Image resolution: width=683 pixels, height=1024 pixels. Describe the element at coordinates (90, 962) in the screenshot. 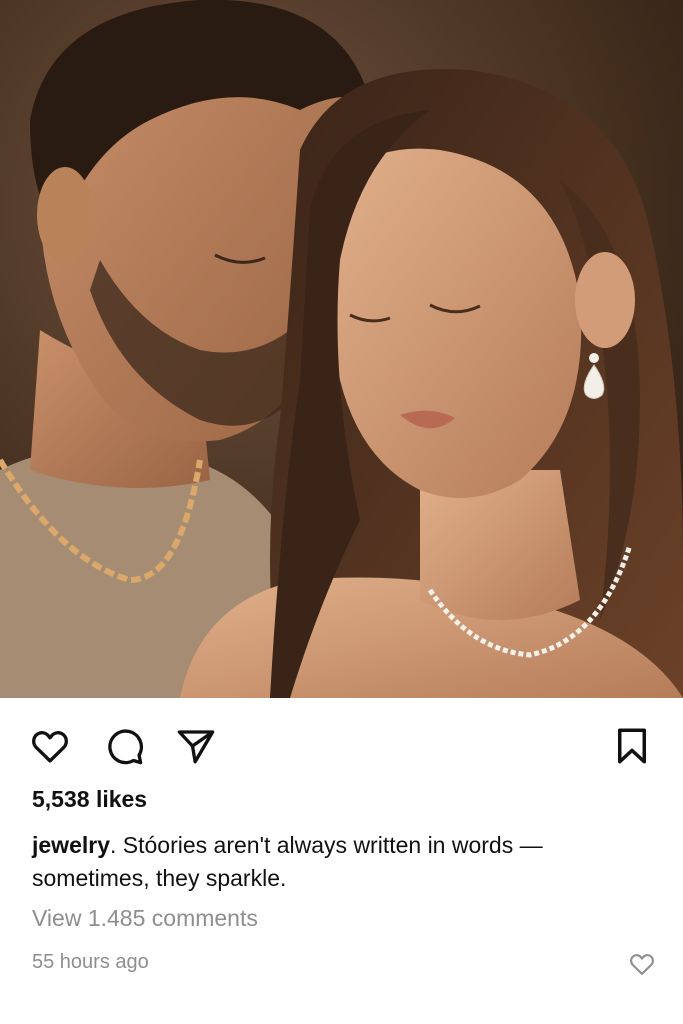

I see `post-timestamp: 55 hours ago` at that location.